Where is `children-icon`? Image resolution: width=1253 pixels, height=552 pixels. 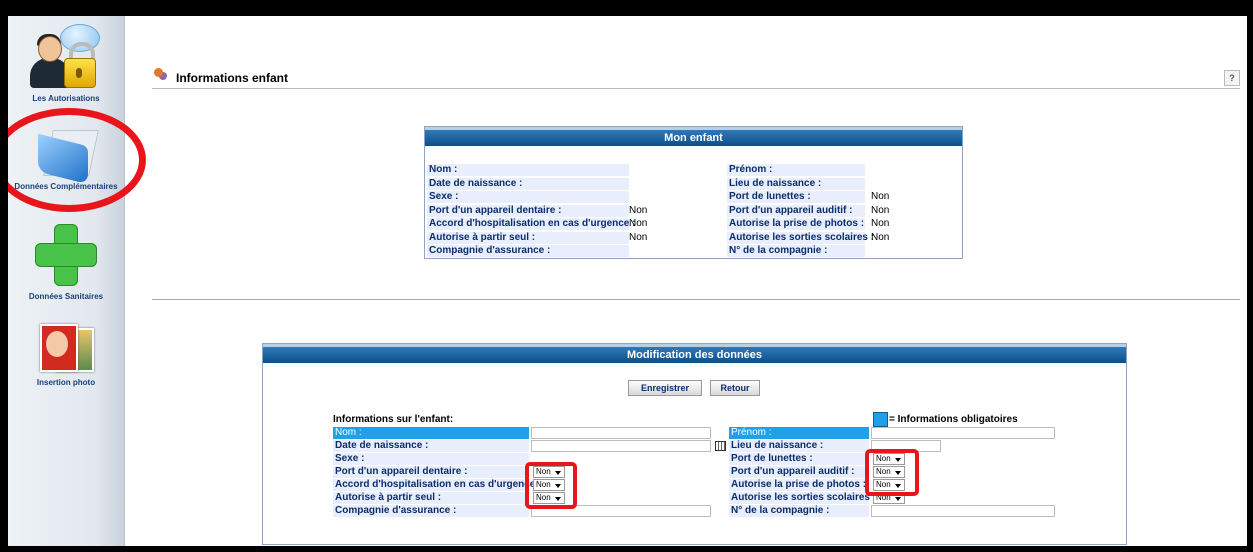 children-icon is located at coordinates (160, 75).